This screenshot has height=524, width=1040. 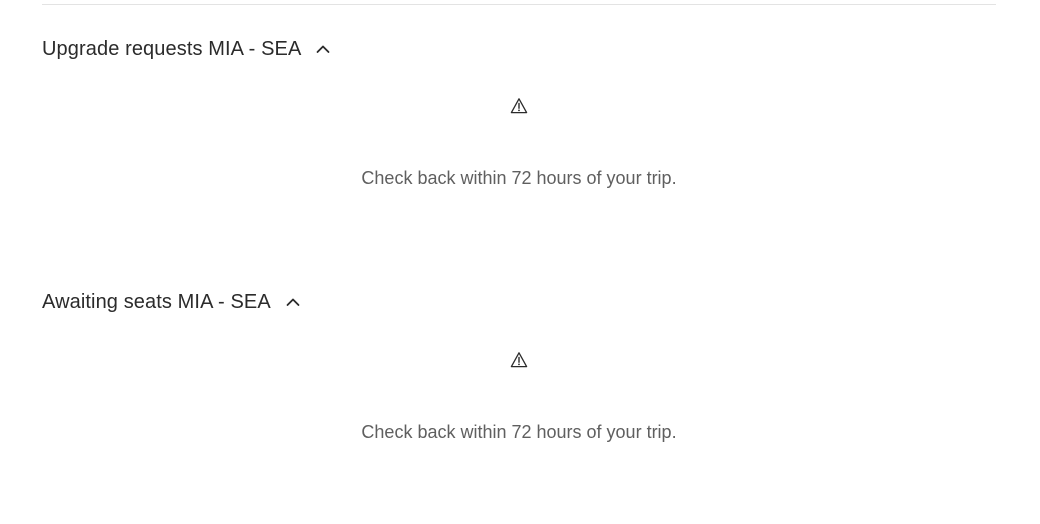 What do you see at coordinates (156, 301) in the screenshot?
I see `section-title: Awaiting seats MIA - SEA` at bounding box center [156, 301].